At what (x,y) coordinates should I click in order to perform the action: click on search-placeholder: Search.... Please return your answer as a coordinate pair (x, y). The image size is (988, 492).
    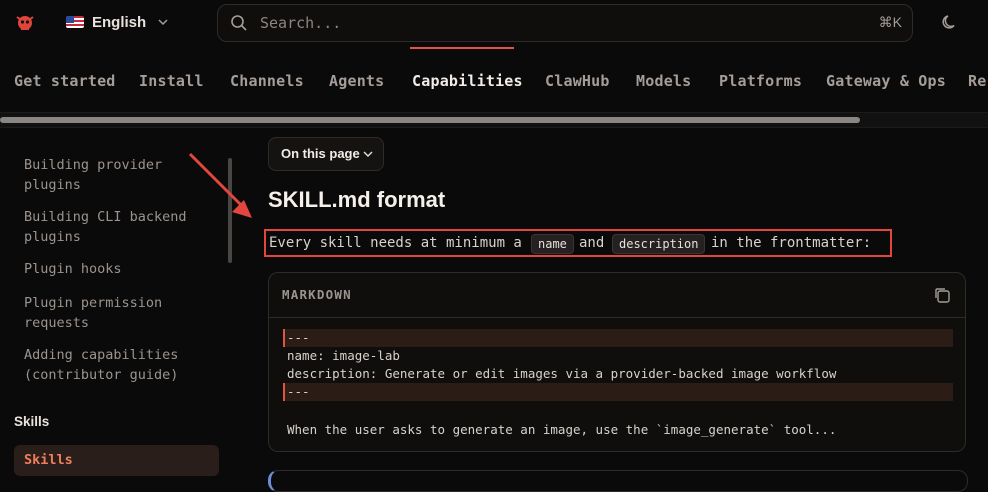
    Looking at the image, I should click on (301, 23).